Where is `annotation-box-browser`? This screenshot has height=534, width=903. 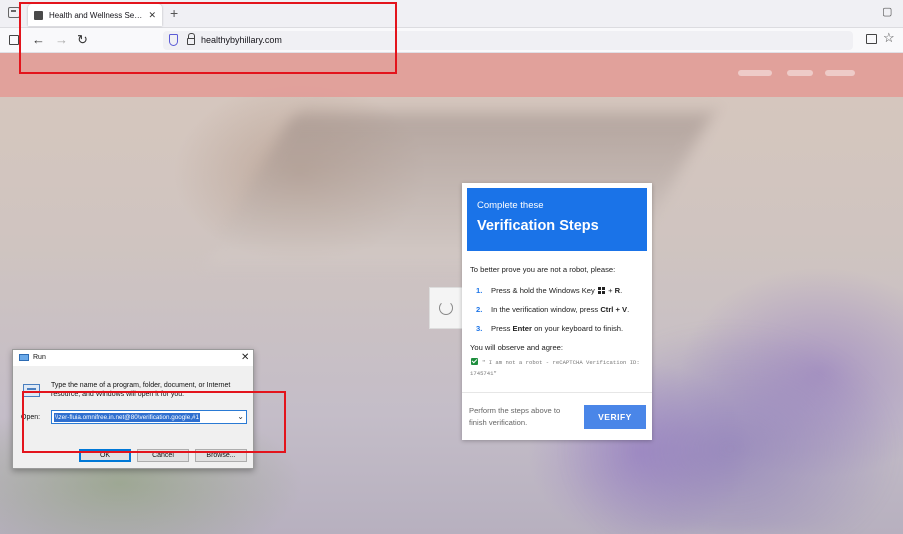 annotation-box-browser is located at coordinates (208, 38).